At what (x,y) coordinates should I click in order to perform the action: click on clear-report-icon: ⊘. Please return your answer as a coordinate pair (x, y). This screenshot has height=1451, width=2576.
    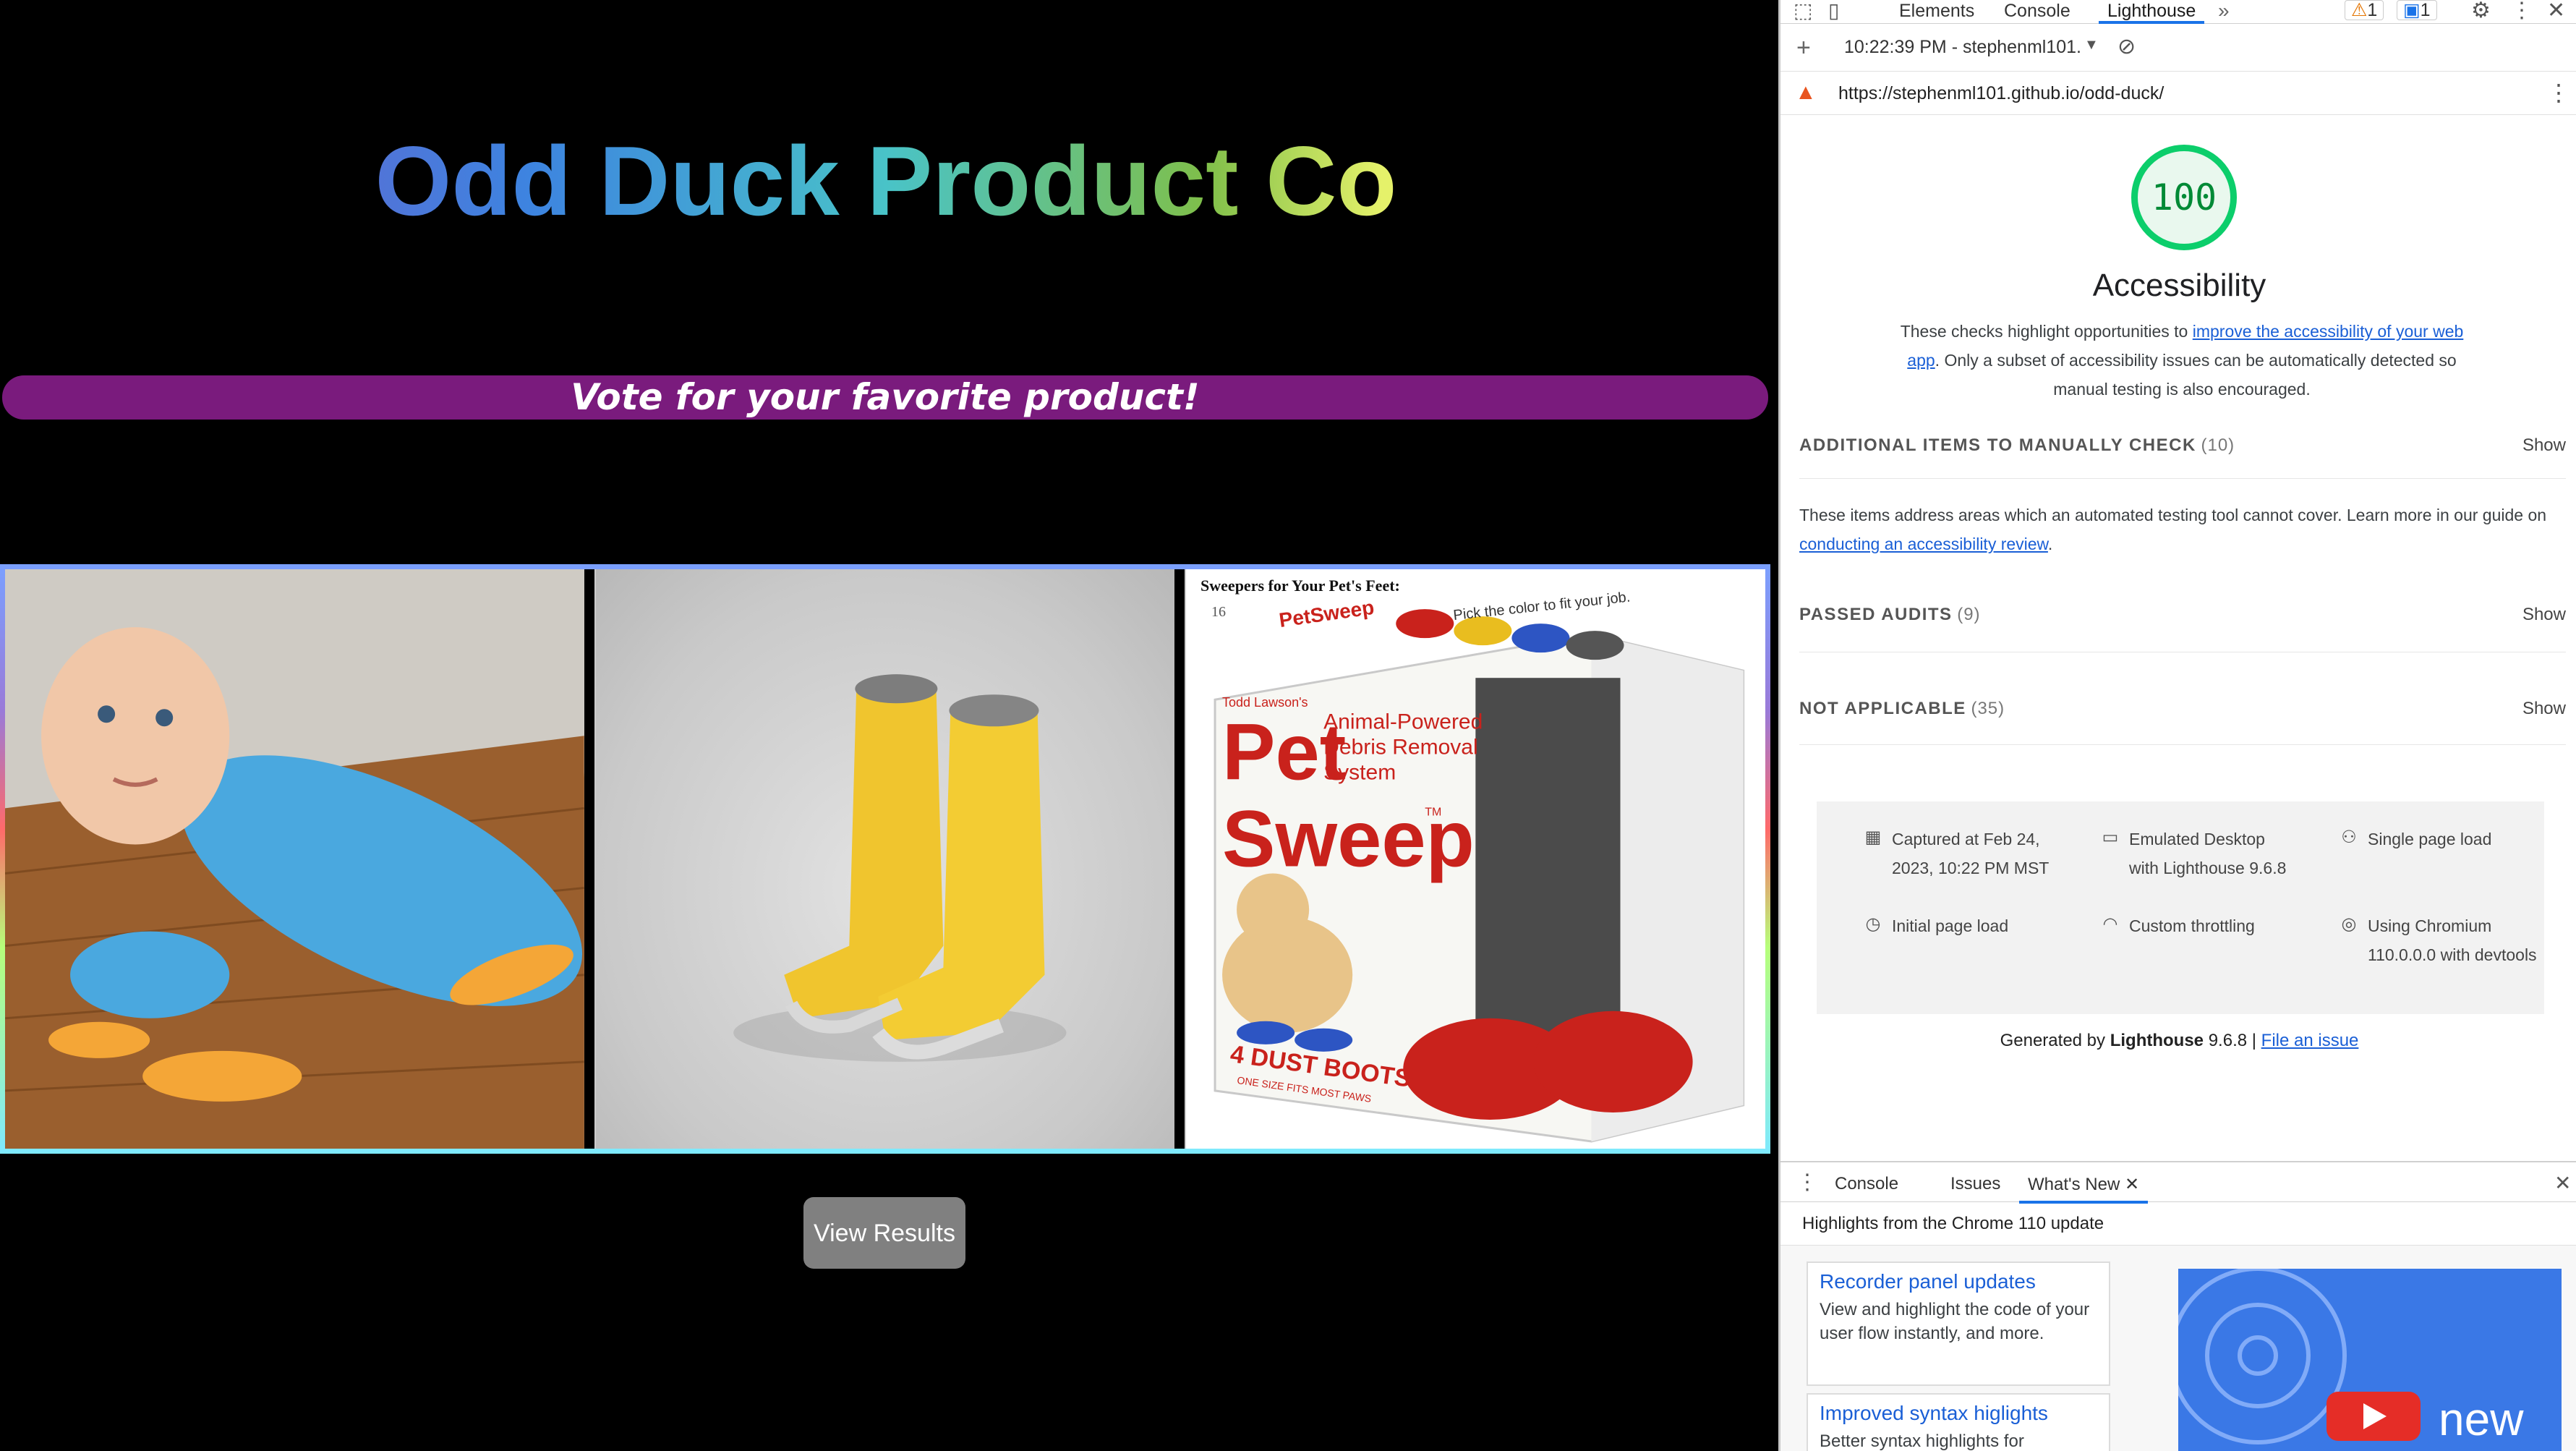
    Looking at the image, I should click on (2126, 46).